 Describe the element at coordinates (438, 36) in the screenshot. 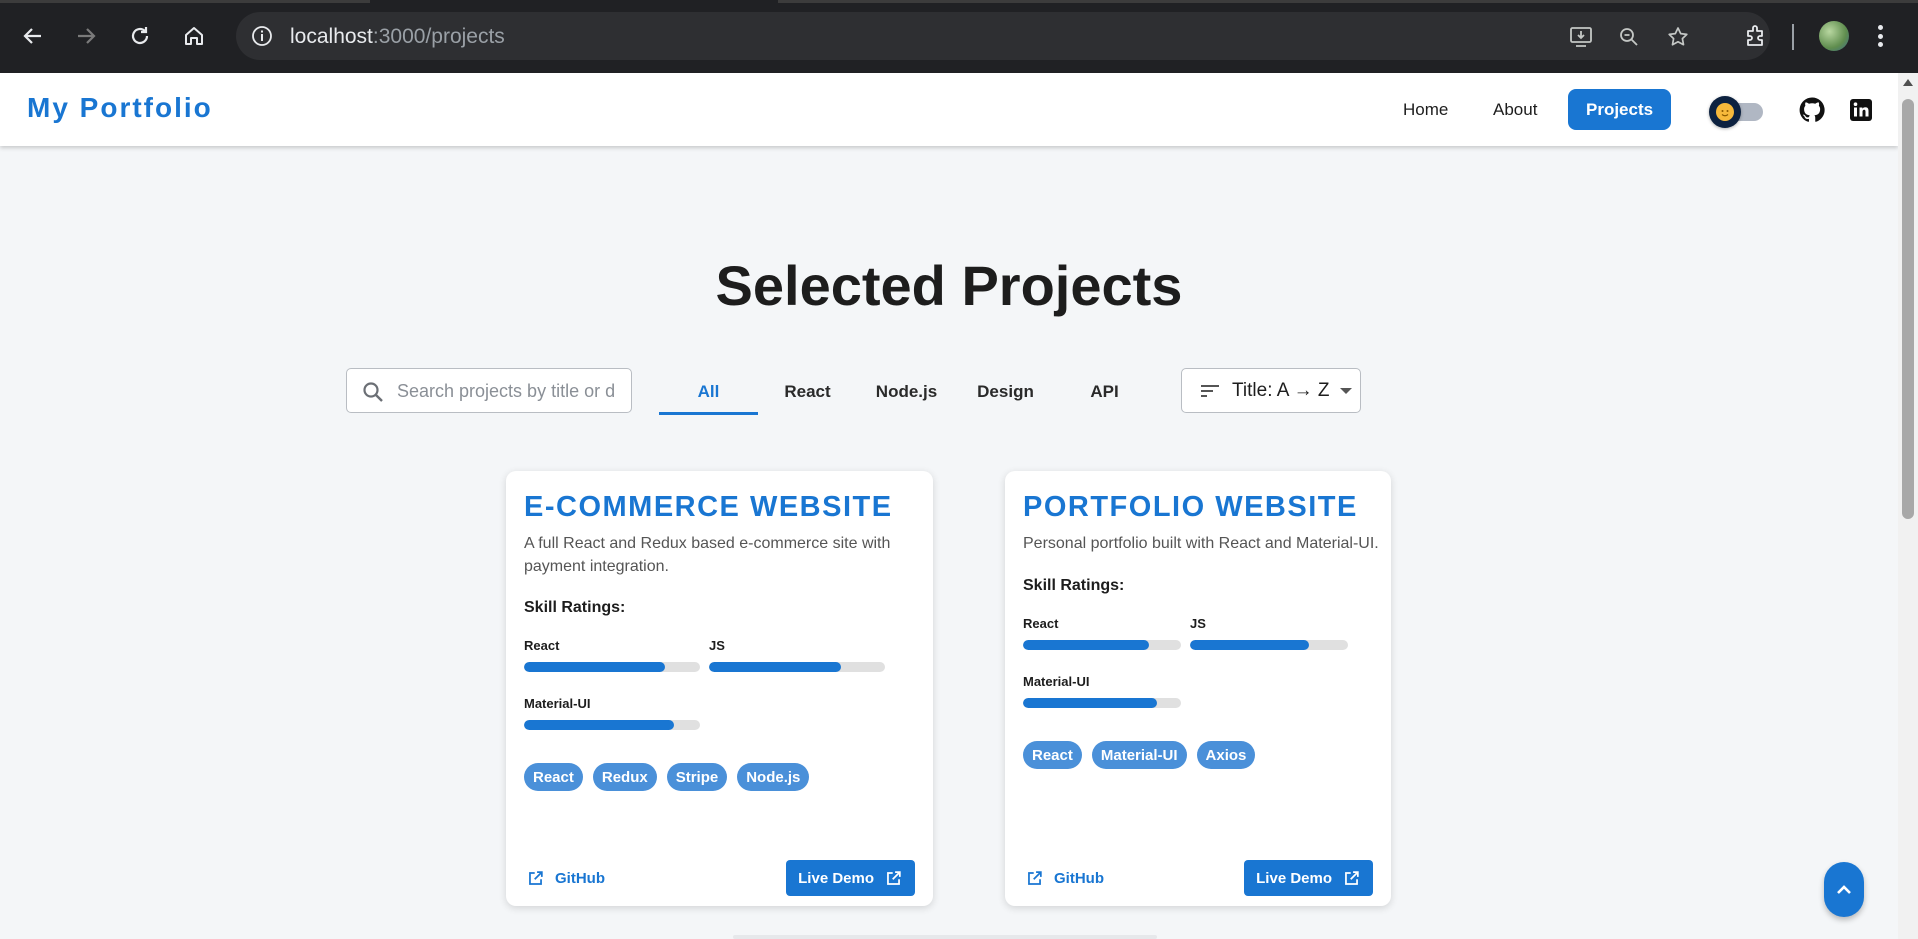

I see `url-path: :3000/projects` at that location.